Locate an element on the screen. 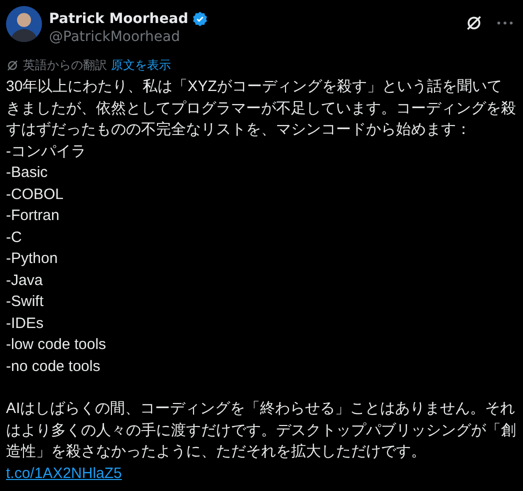  list-item: -C is located at coordinates (14, 238).